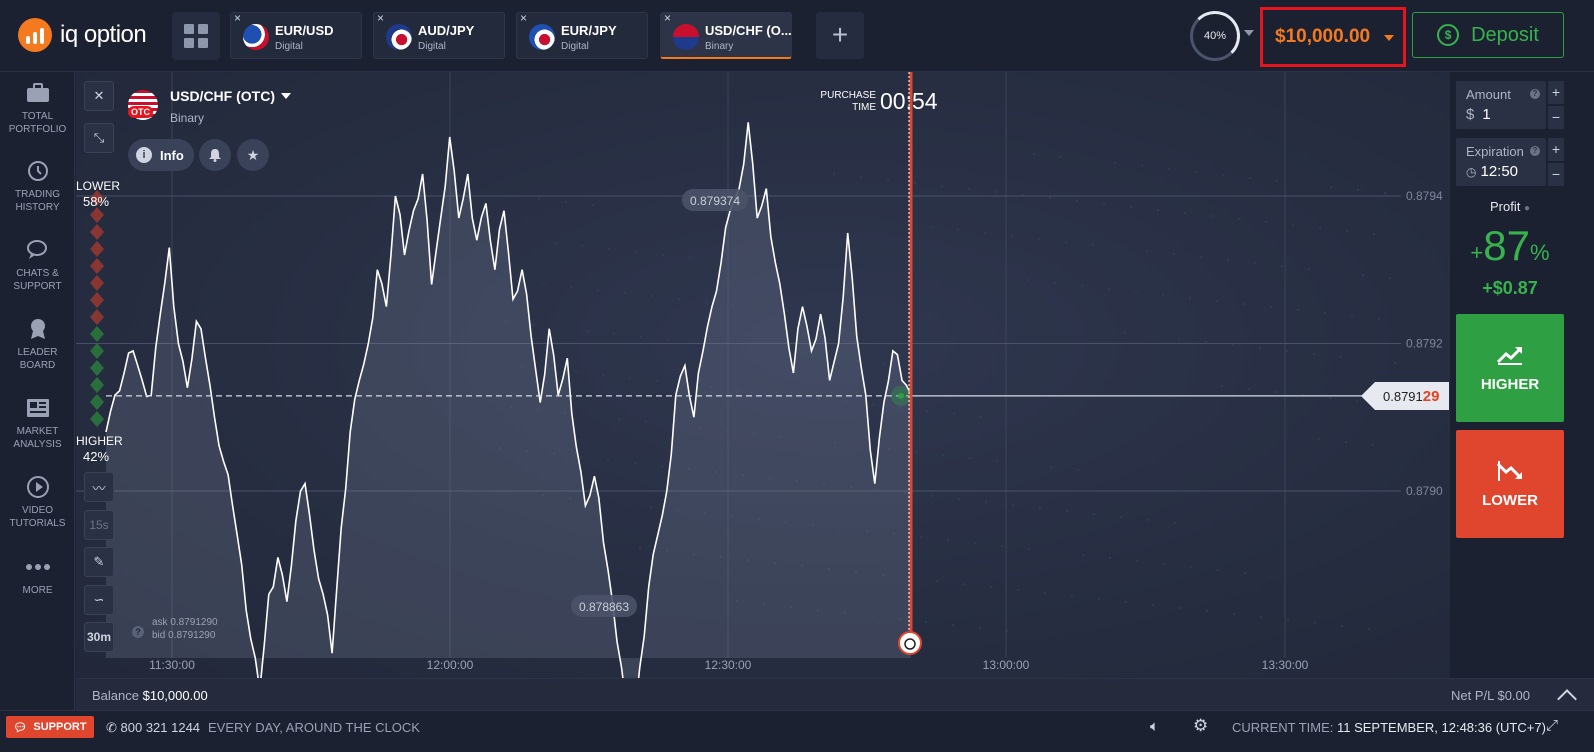 The width and height of the screenshot is (1594, 752). Describe the element at coordinates (1490, 695) in the screenshot. I see `net-pl-readout: Net P/L $0.00` at that location.